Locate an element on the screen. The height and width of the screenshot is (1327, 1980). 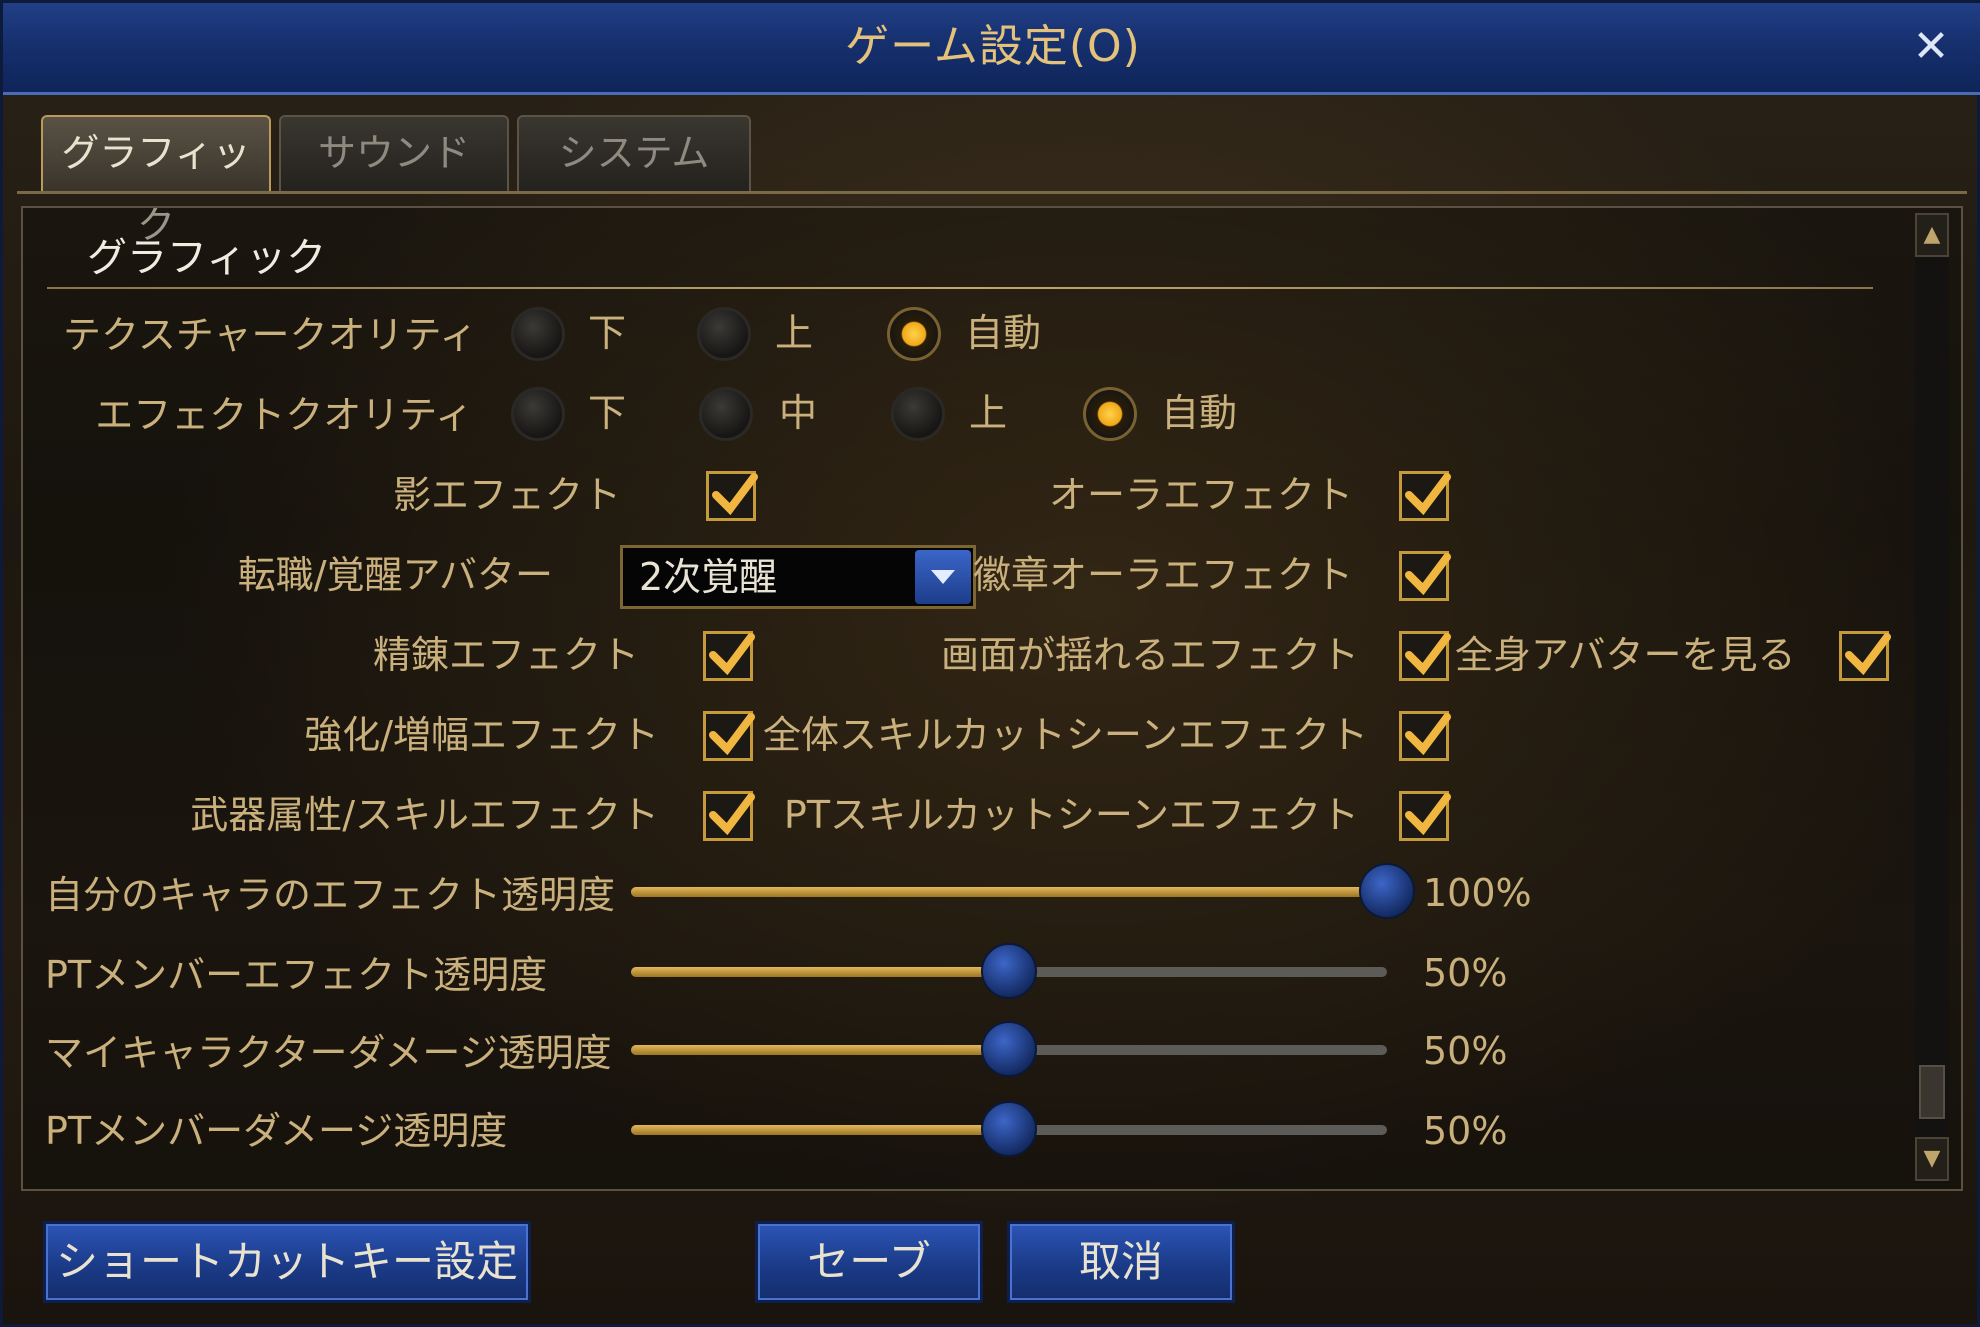
effect-quality-high-radio is located at coordinates (918, 414).